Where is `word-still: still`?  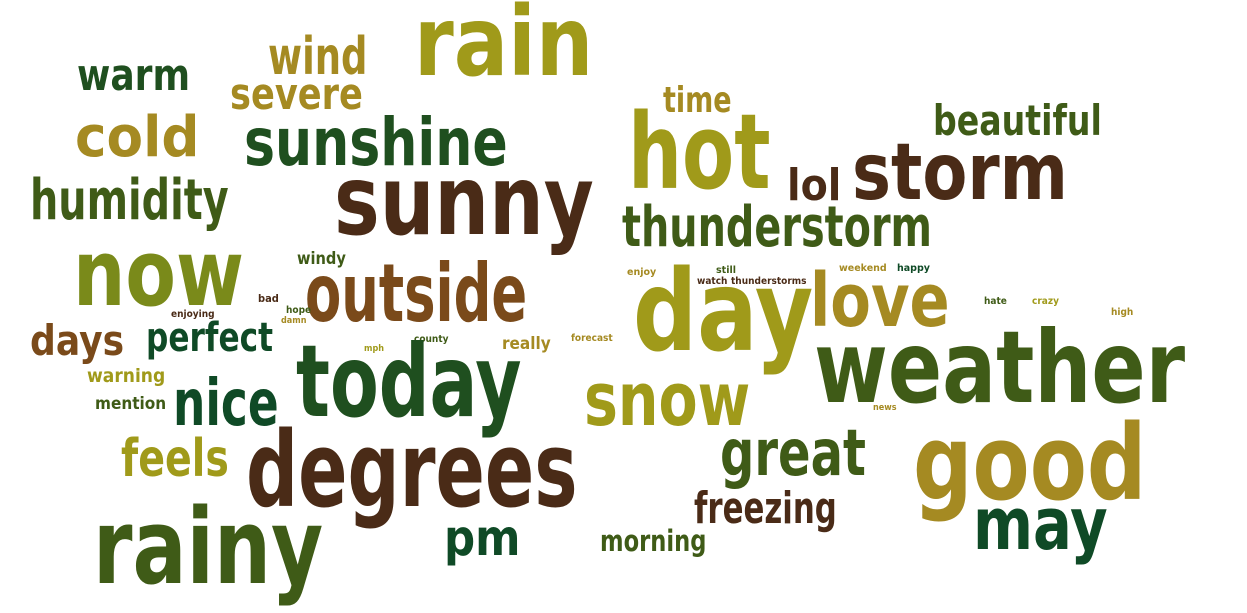 word-still: still is located at coordinates (726, 270).